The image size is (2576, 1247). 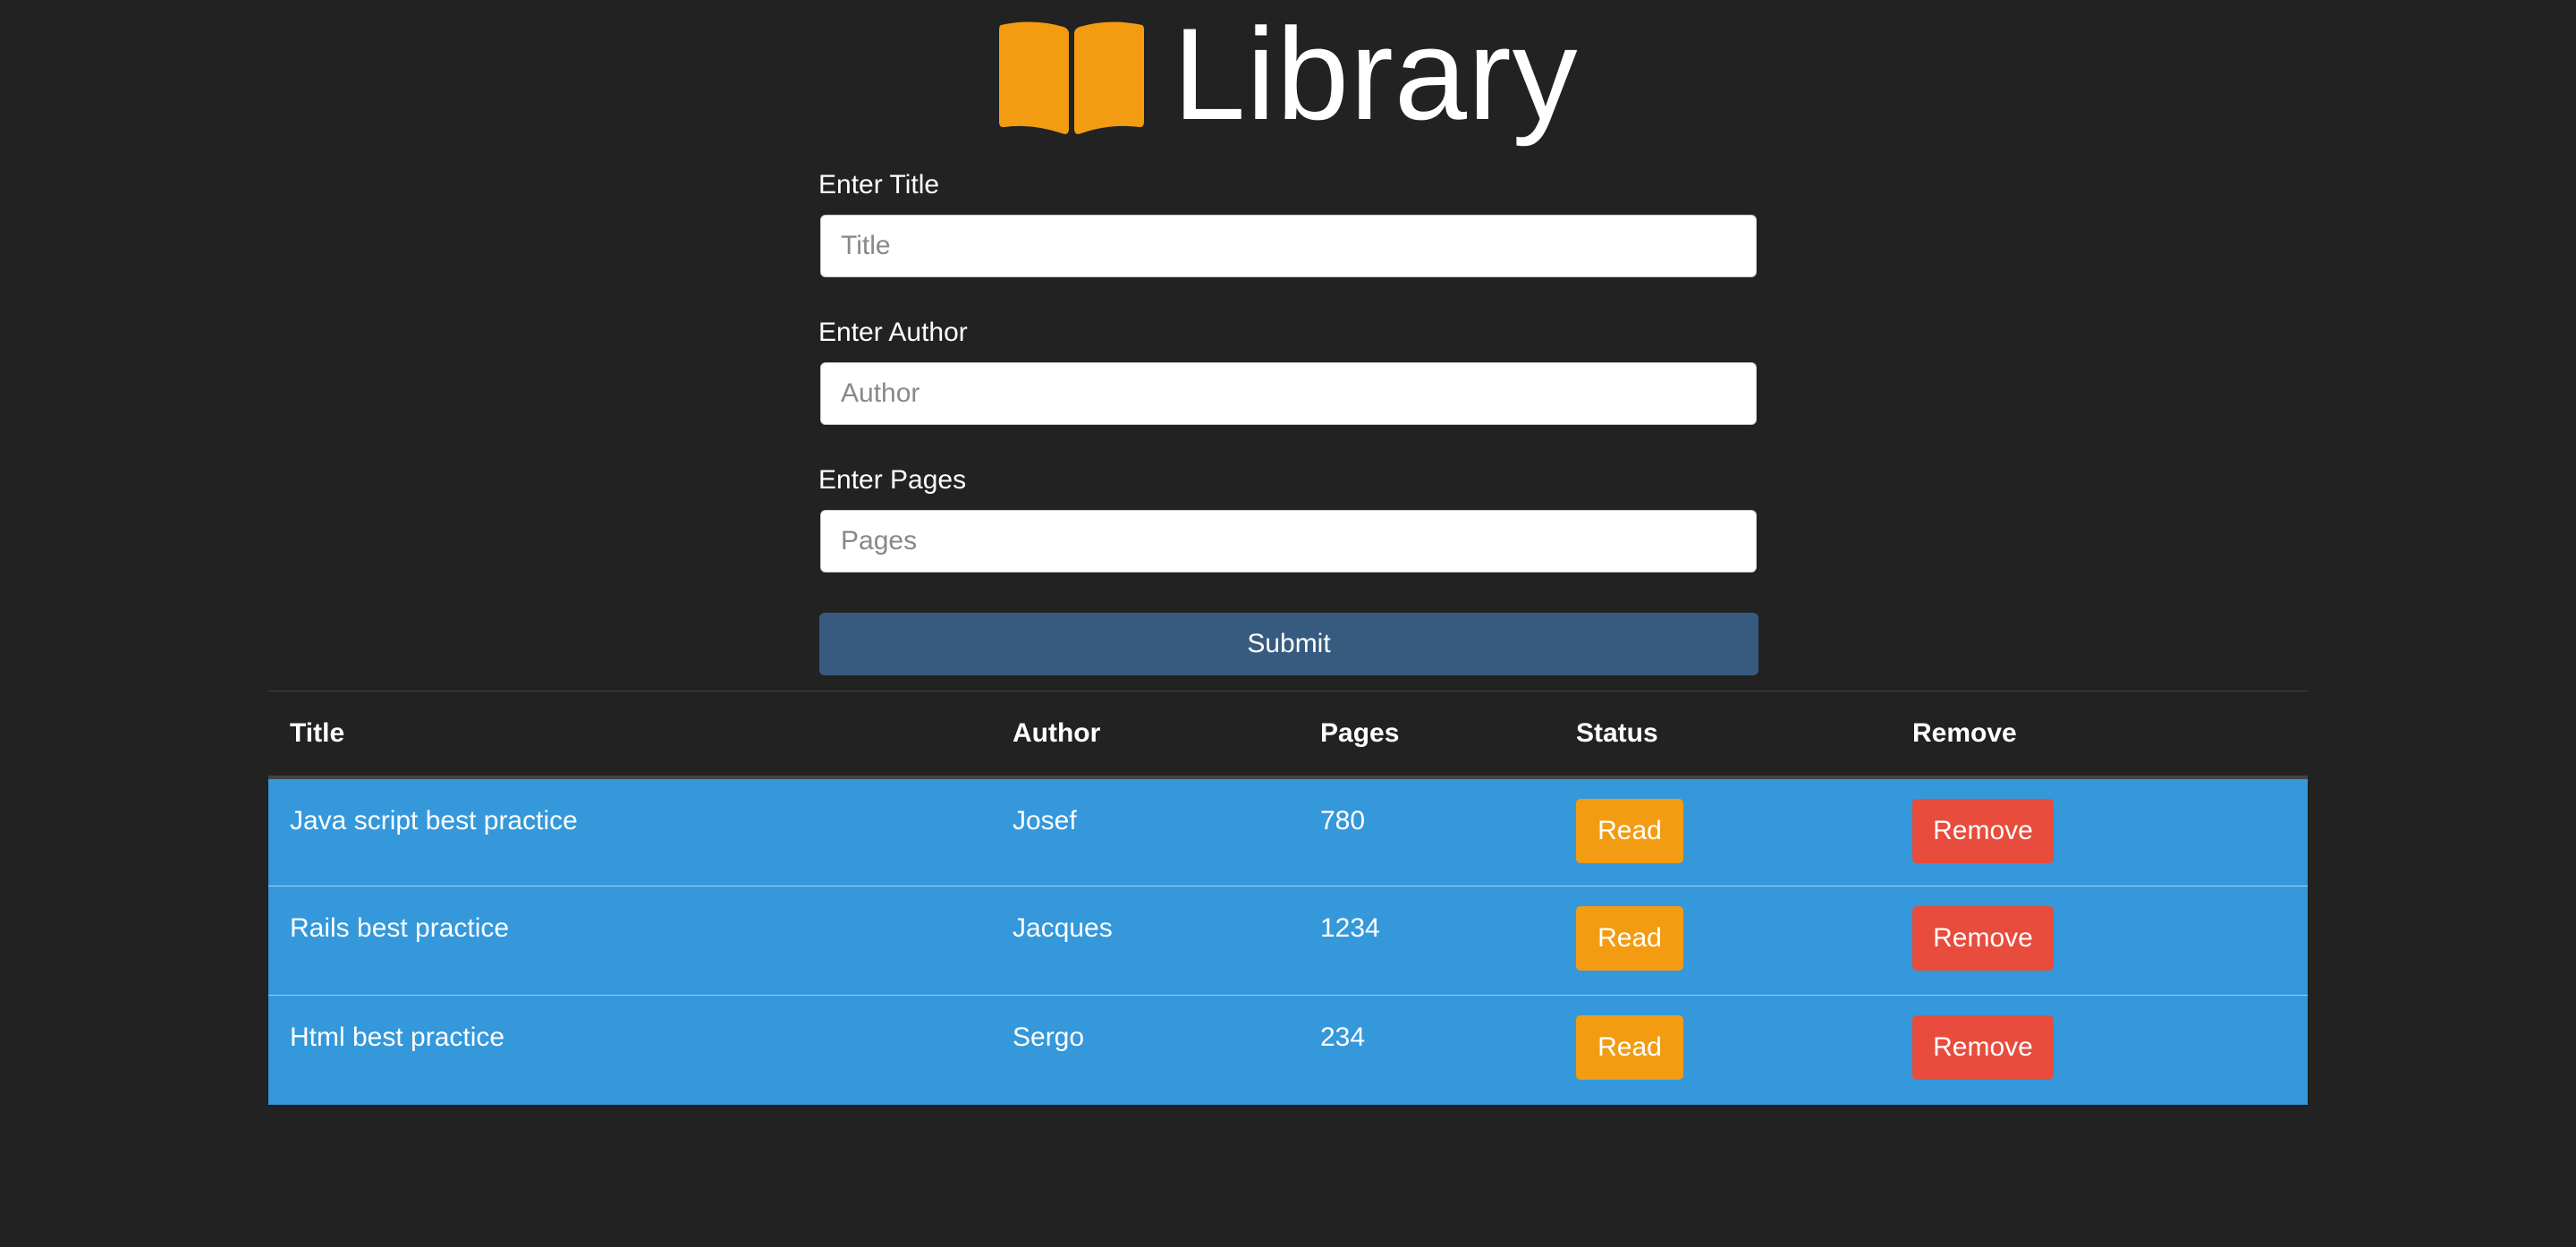 What do you see at coordinates (1057, 732) in the screenshot?
I see `column-header-author: Author` at bounding box center [1057, 732].